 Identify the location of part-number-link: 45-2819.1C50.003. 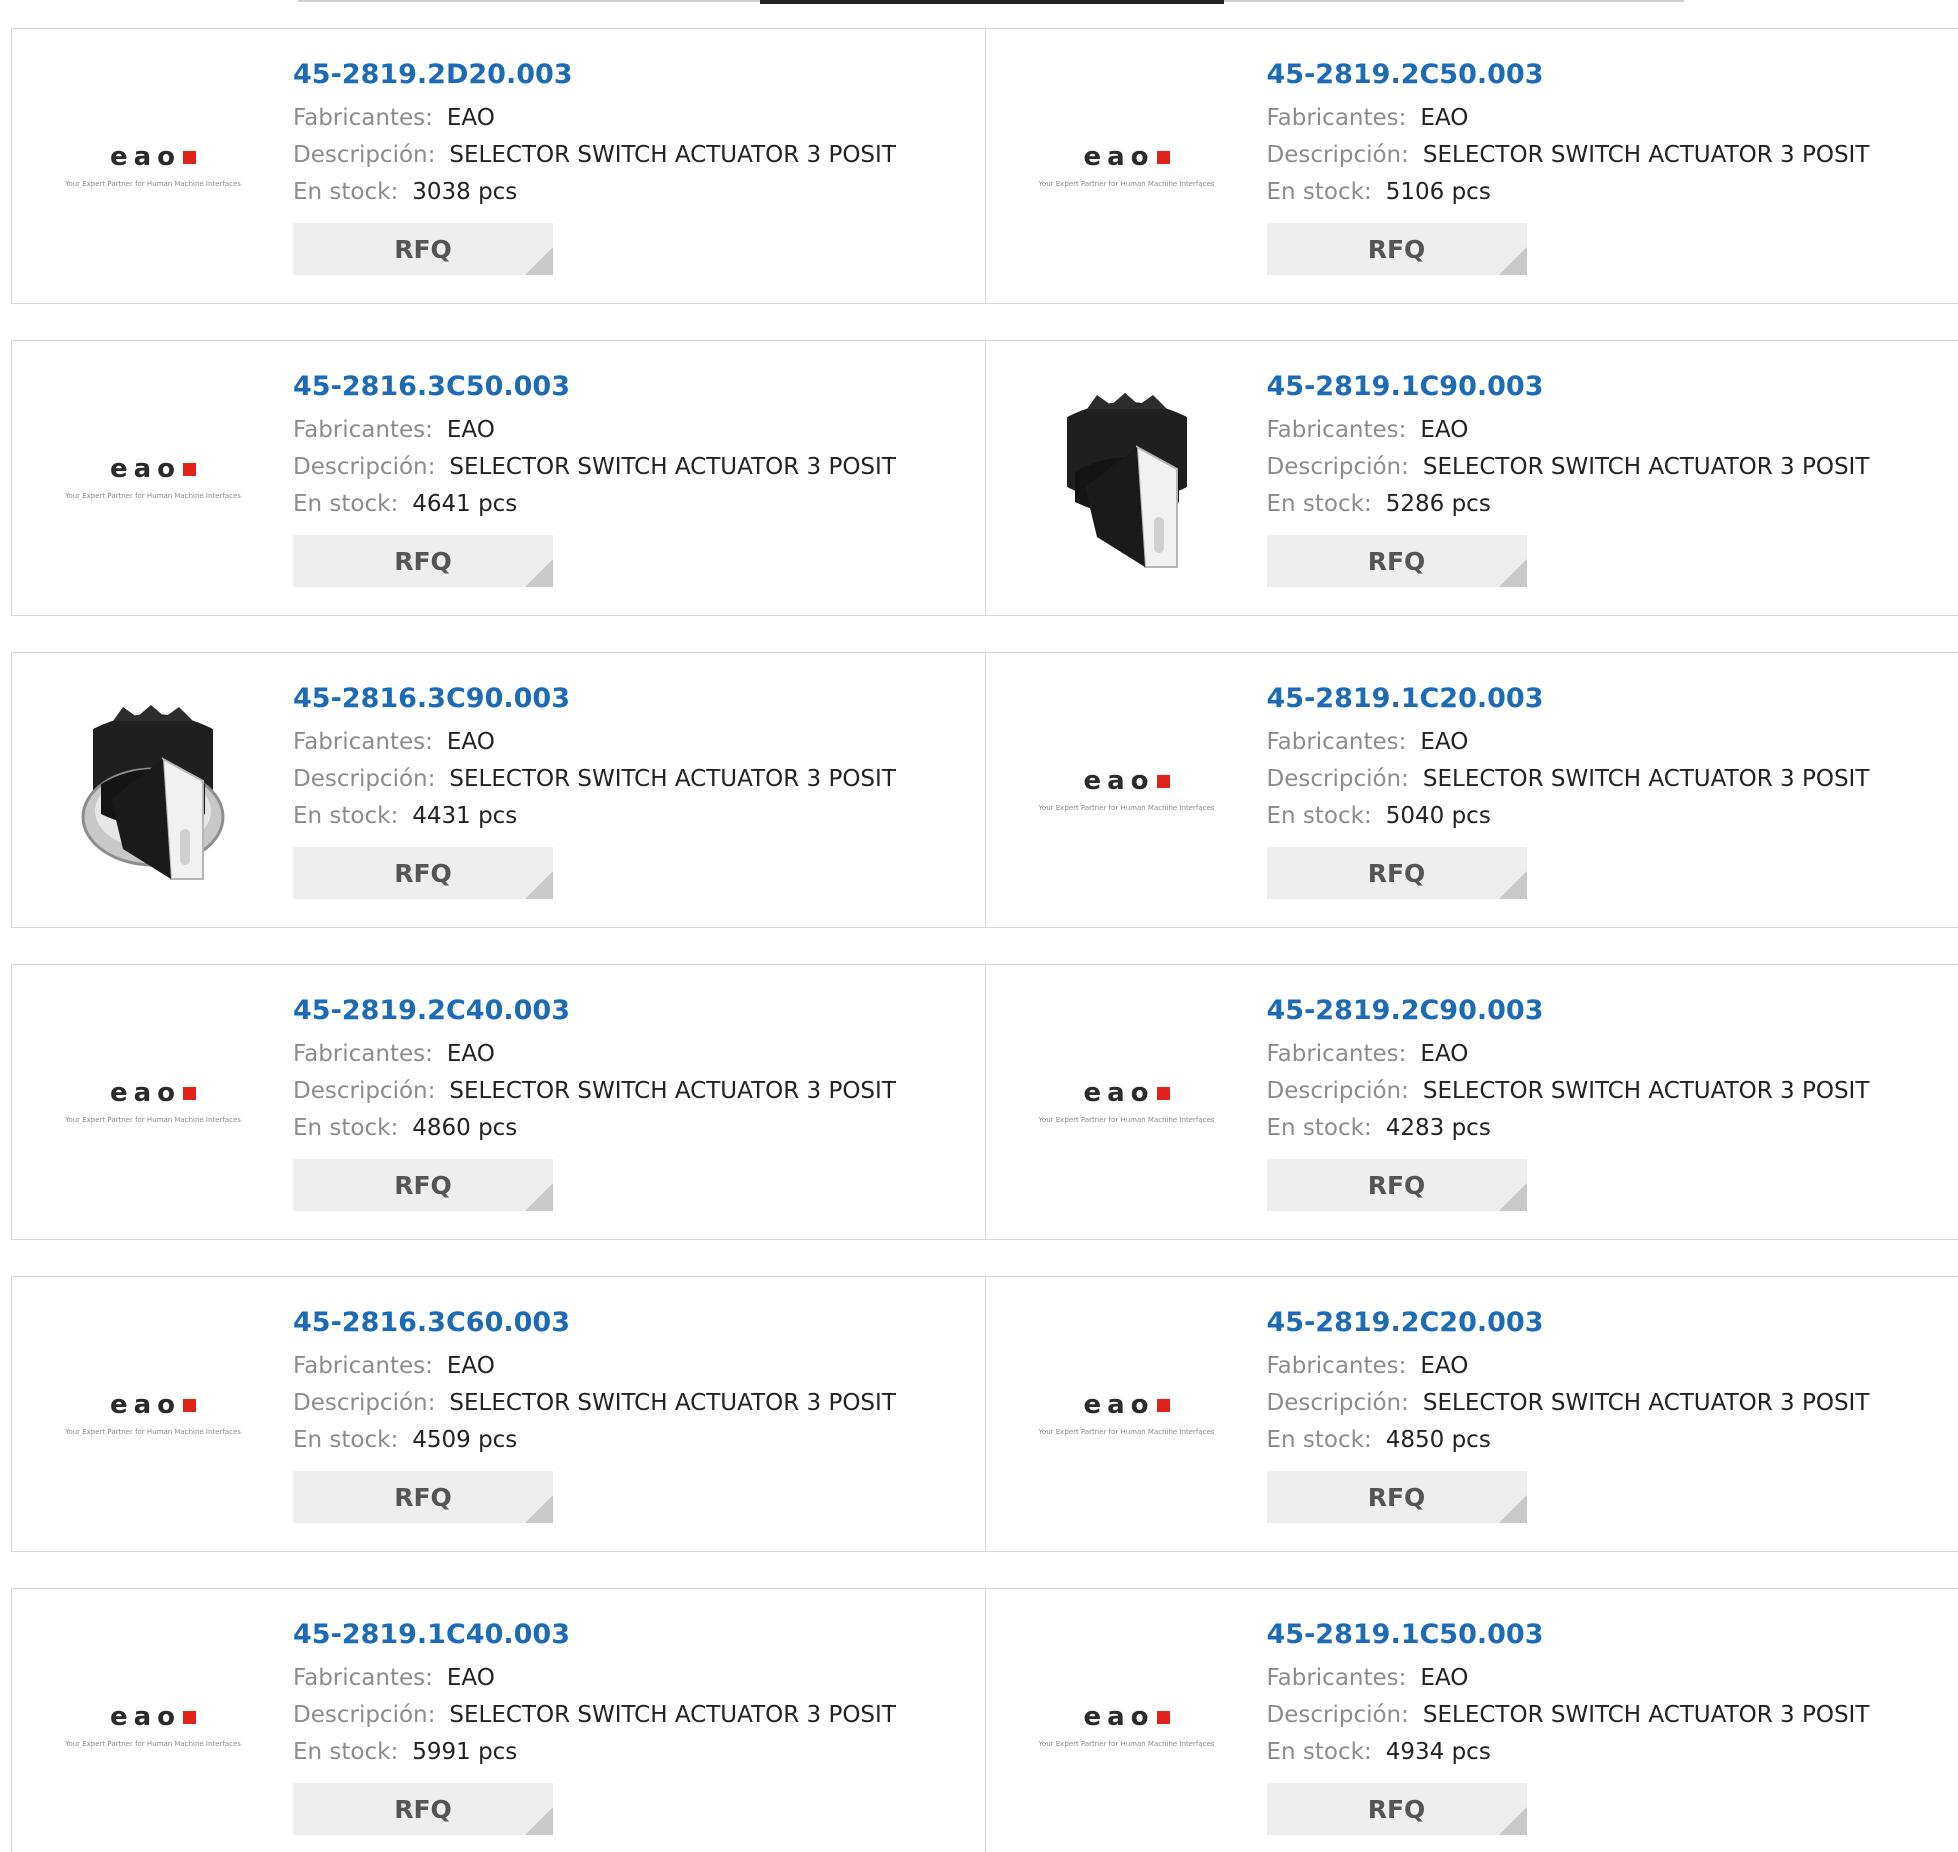
(1568, 1634).